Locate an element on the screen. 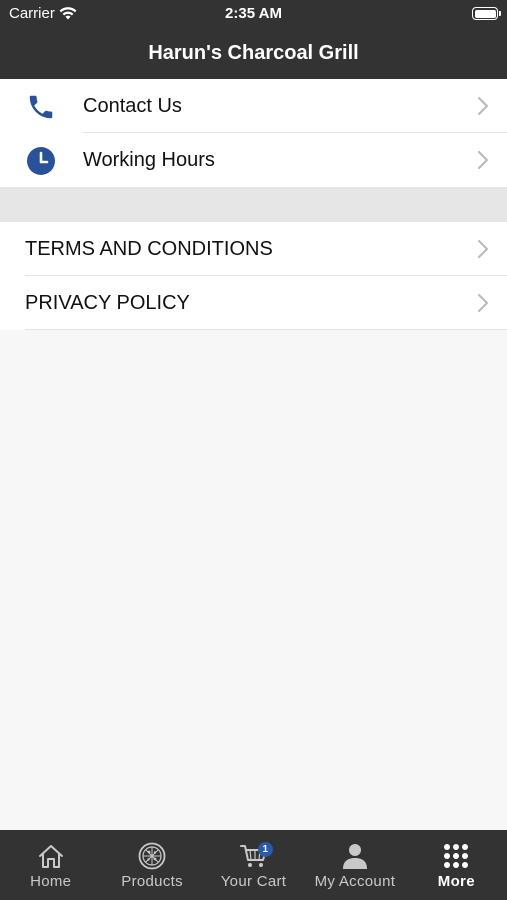 This screenshot has width=507, height=900. status-bar: Carrier 2:35 AM is located at coordinates (253, 14).